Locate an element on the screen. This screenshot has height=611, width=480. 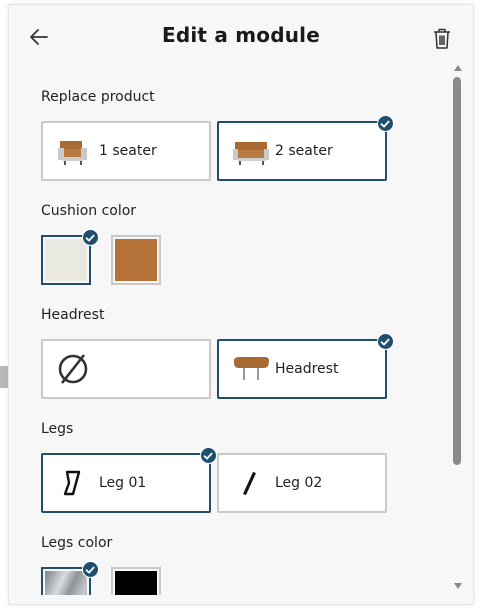
sofa-2-seater-thumbnail is located at coordinates (251, 153).